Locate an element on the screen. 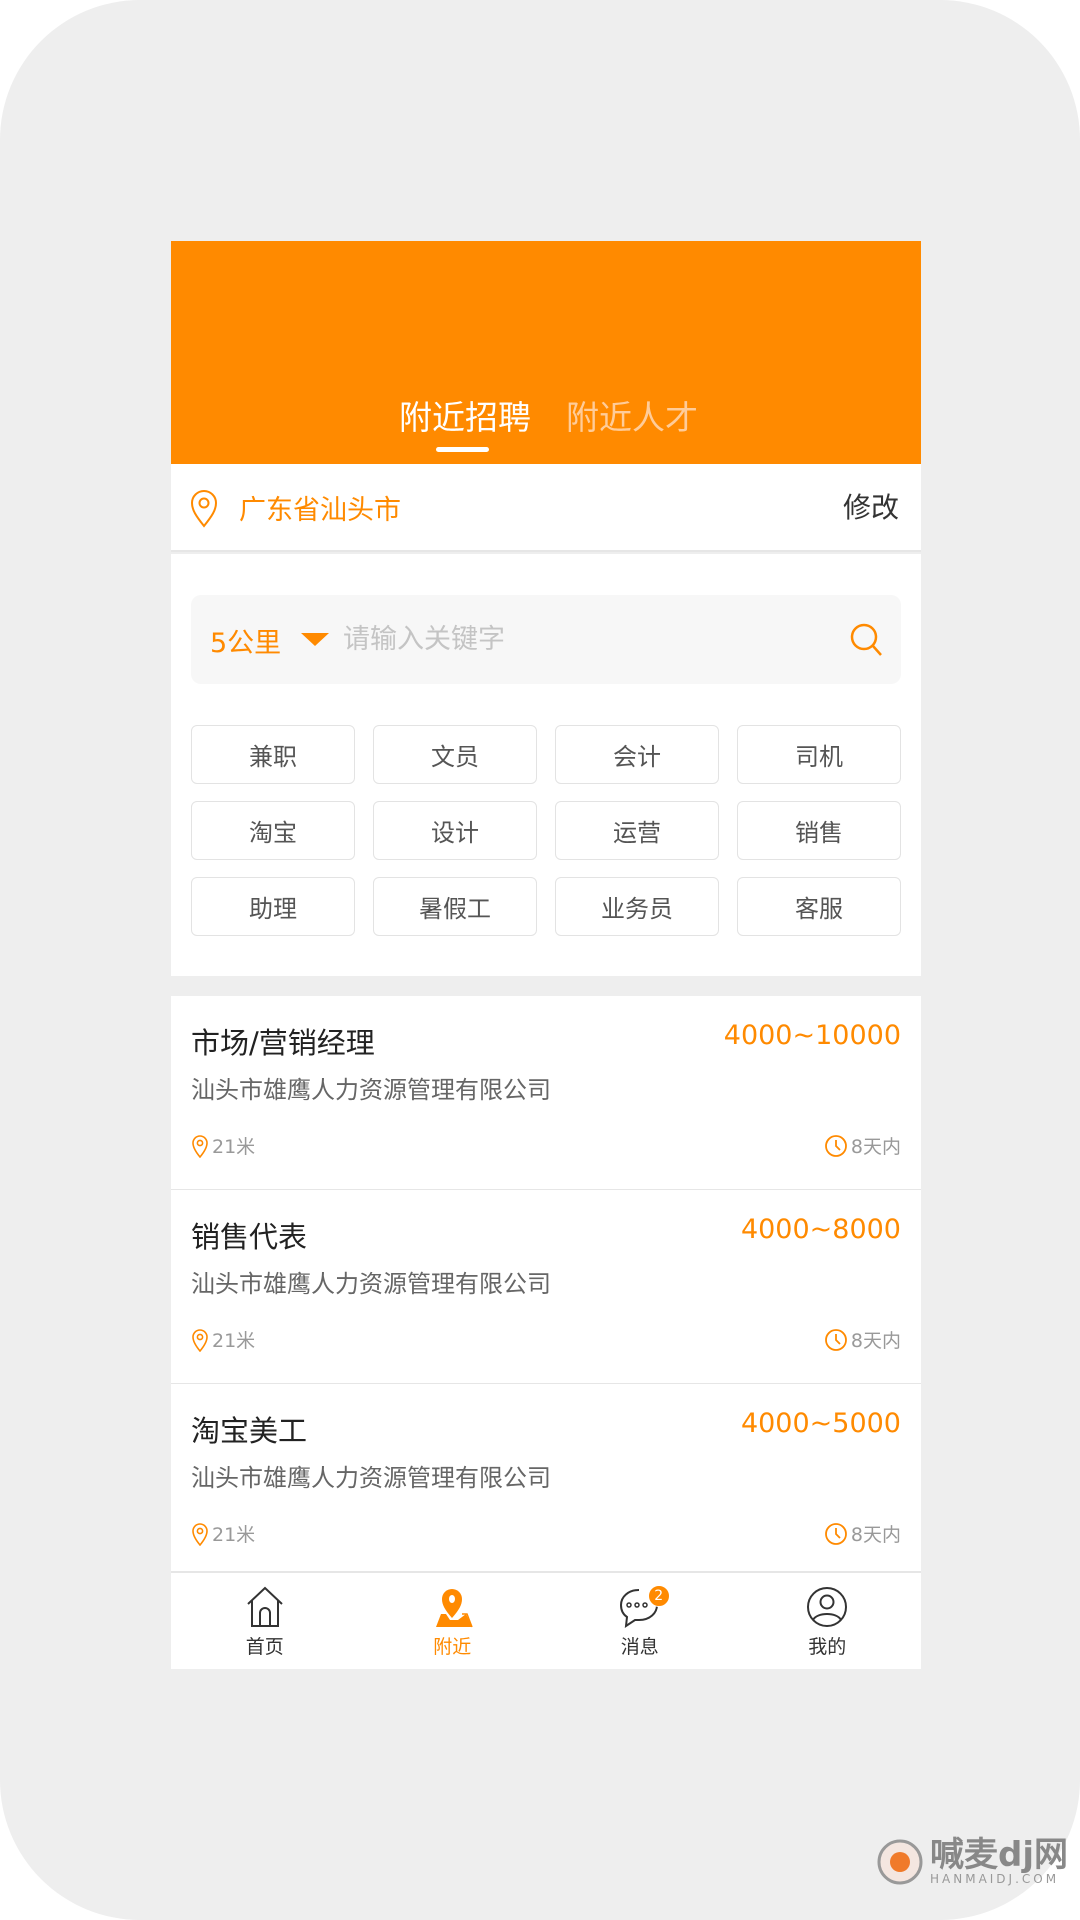  job-title: 市场/营销经理 is located at coordinates (283, 1043).